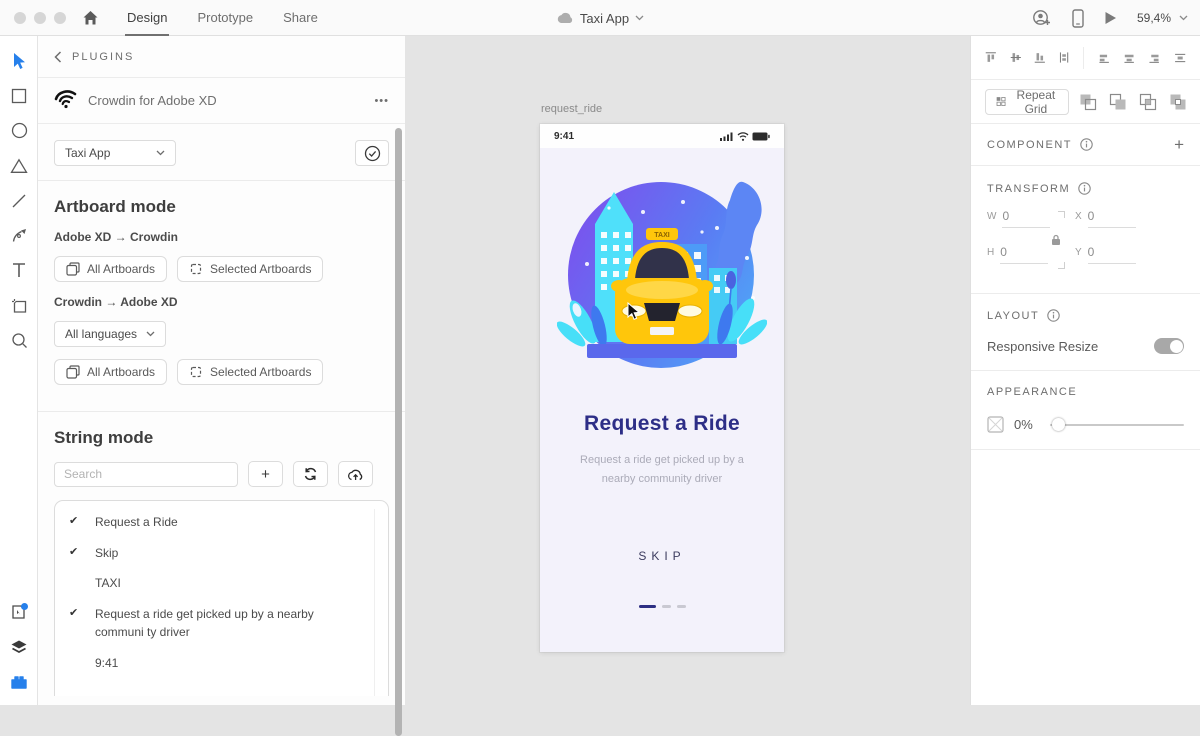 The height and width of the screenshot is (736, 1200). What do you see at coordinates (662, 136) in the screenshot?
I see `phone-status-bar: 9:41` at bounding box center [662, 136].